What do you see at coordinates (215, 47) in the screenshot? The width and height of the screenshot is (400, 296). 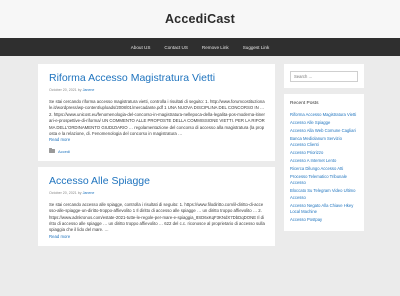 I see `nav-item-remove-link: Remove Link` at bounding box center [215, 47].